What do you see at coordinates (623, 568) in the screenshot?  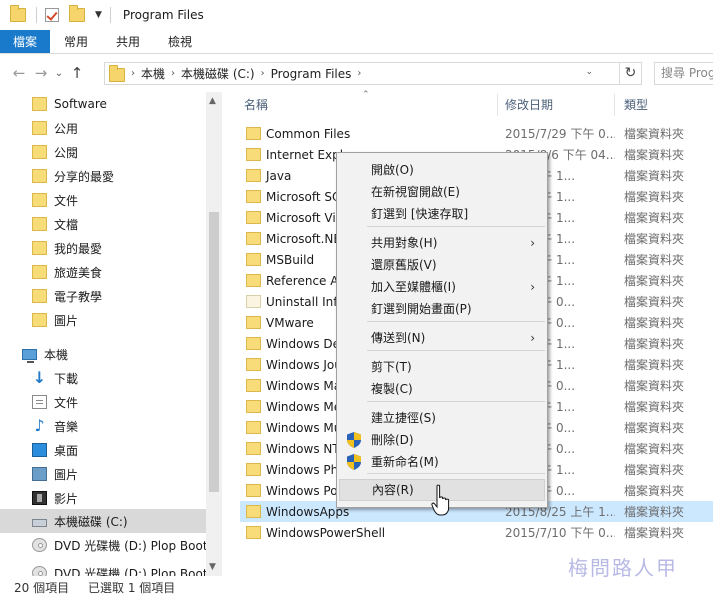 I see `watermark: 梅問路人甲` at bounding box center [623, 568].